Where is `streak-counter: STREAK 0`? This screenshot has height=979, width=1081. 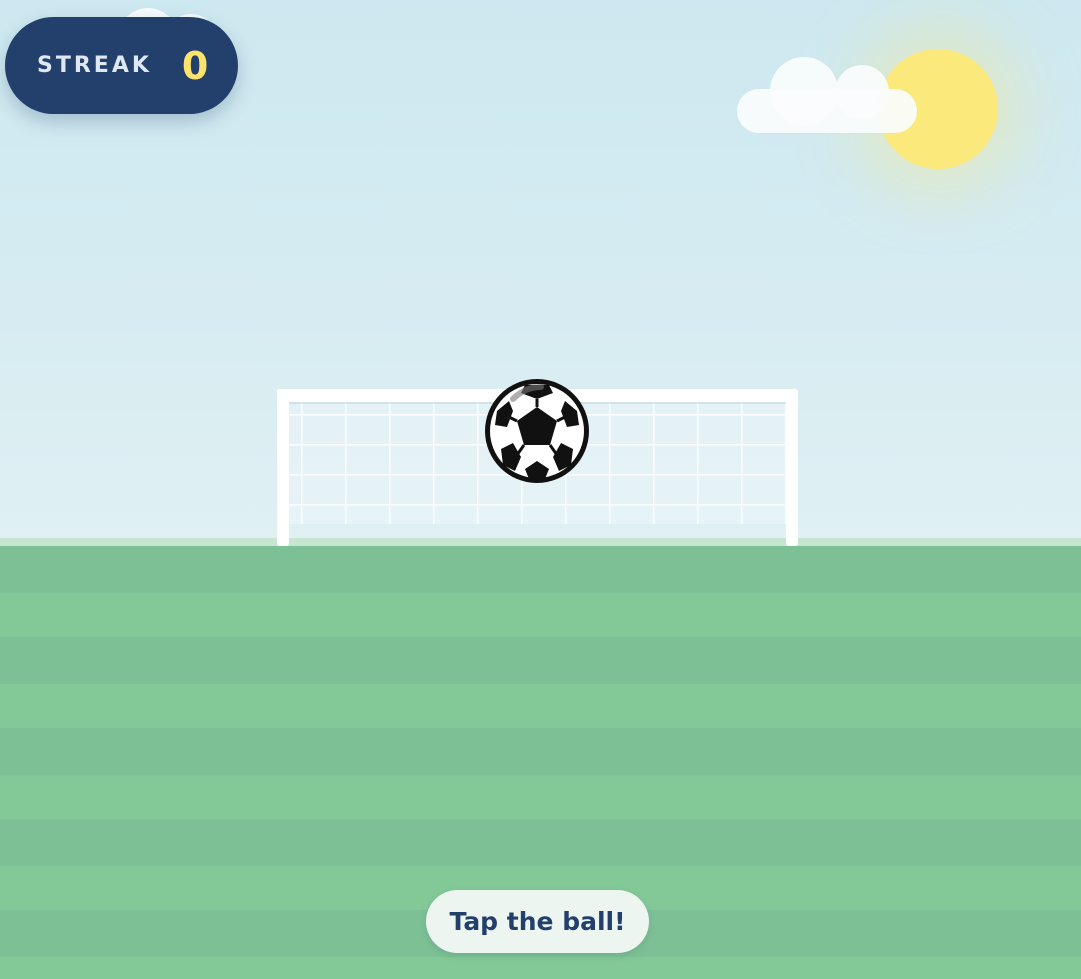
streak-counter: STREAK 0 is located at coordinates (121, 65).